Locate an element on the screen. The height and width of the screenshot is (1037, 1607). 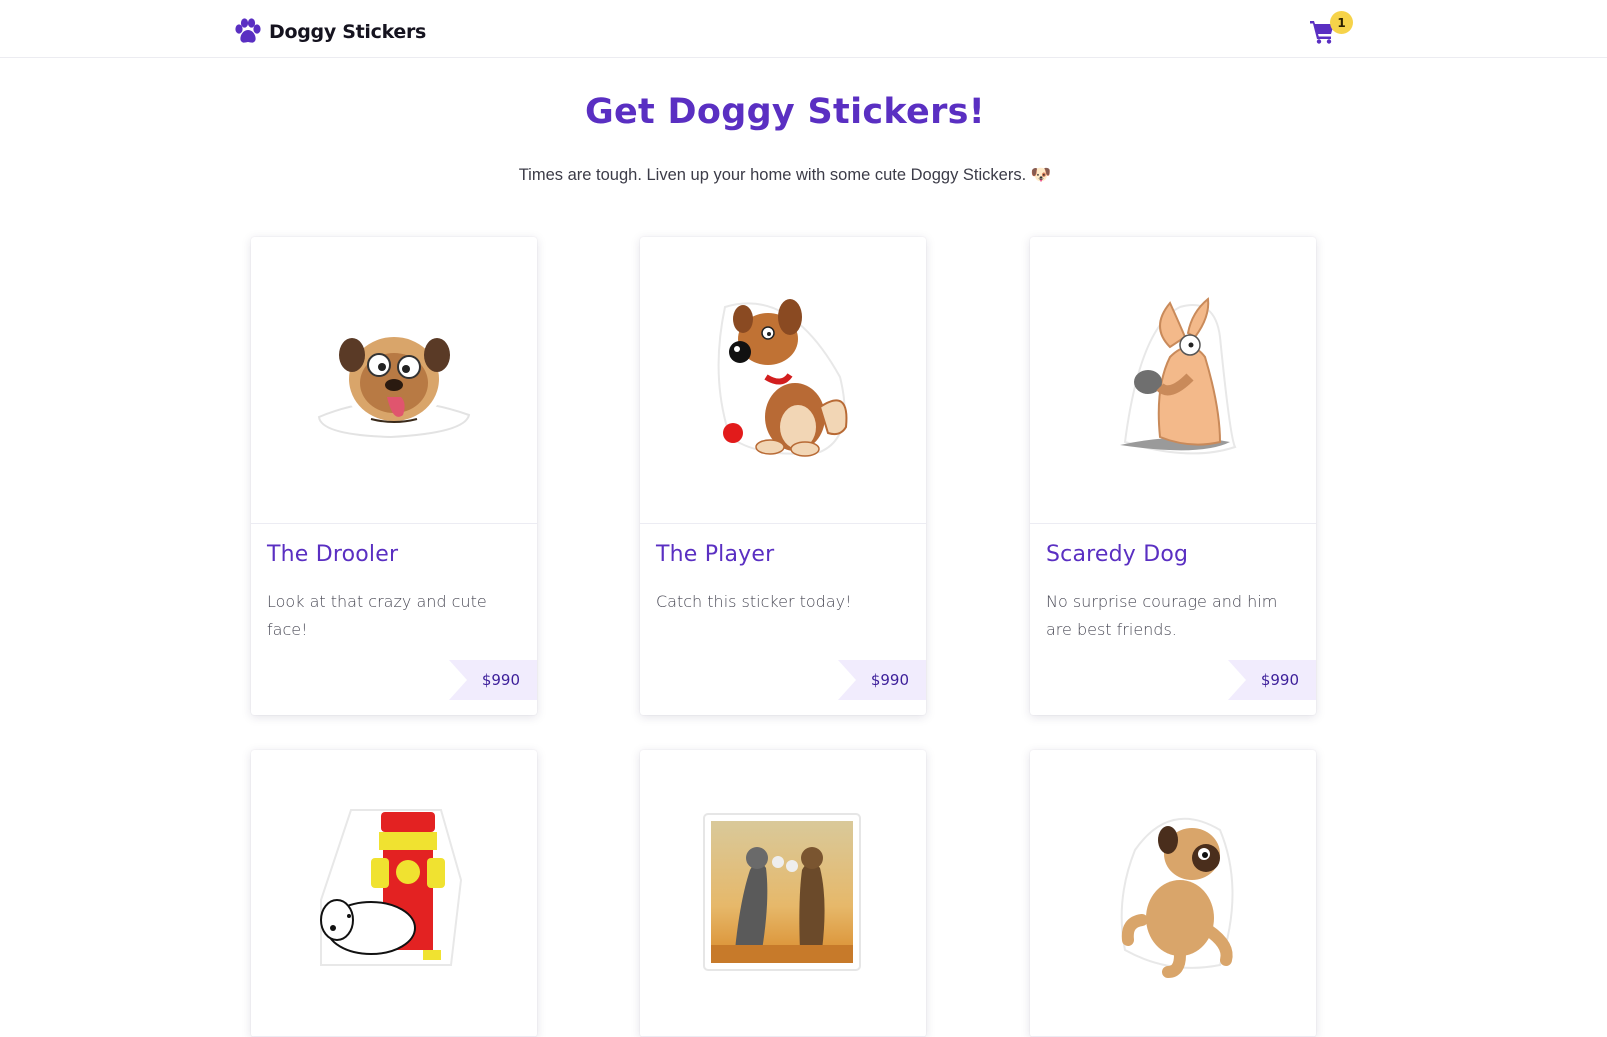
puppy-with-ball-sticker-icon is located at coordinates (782, 378).